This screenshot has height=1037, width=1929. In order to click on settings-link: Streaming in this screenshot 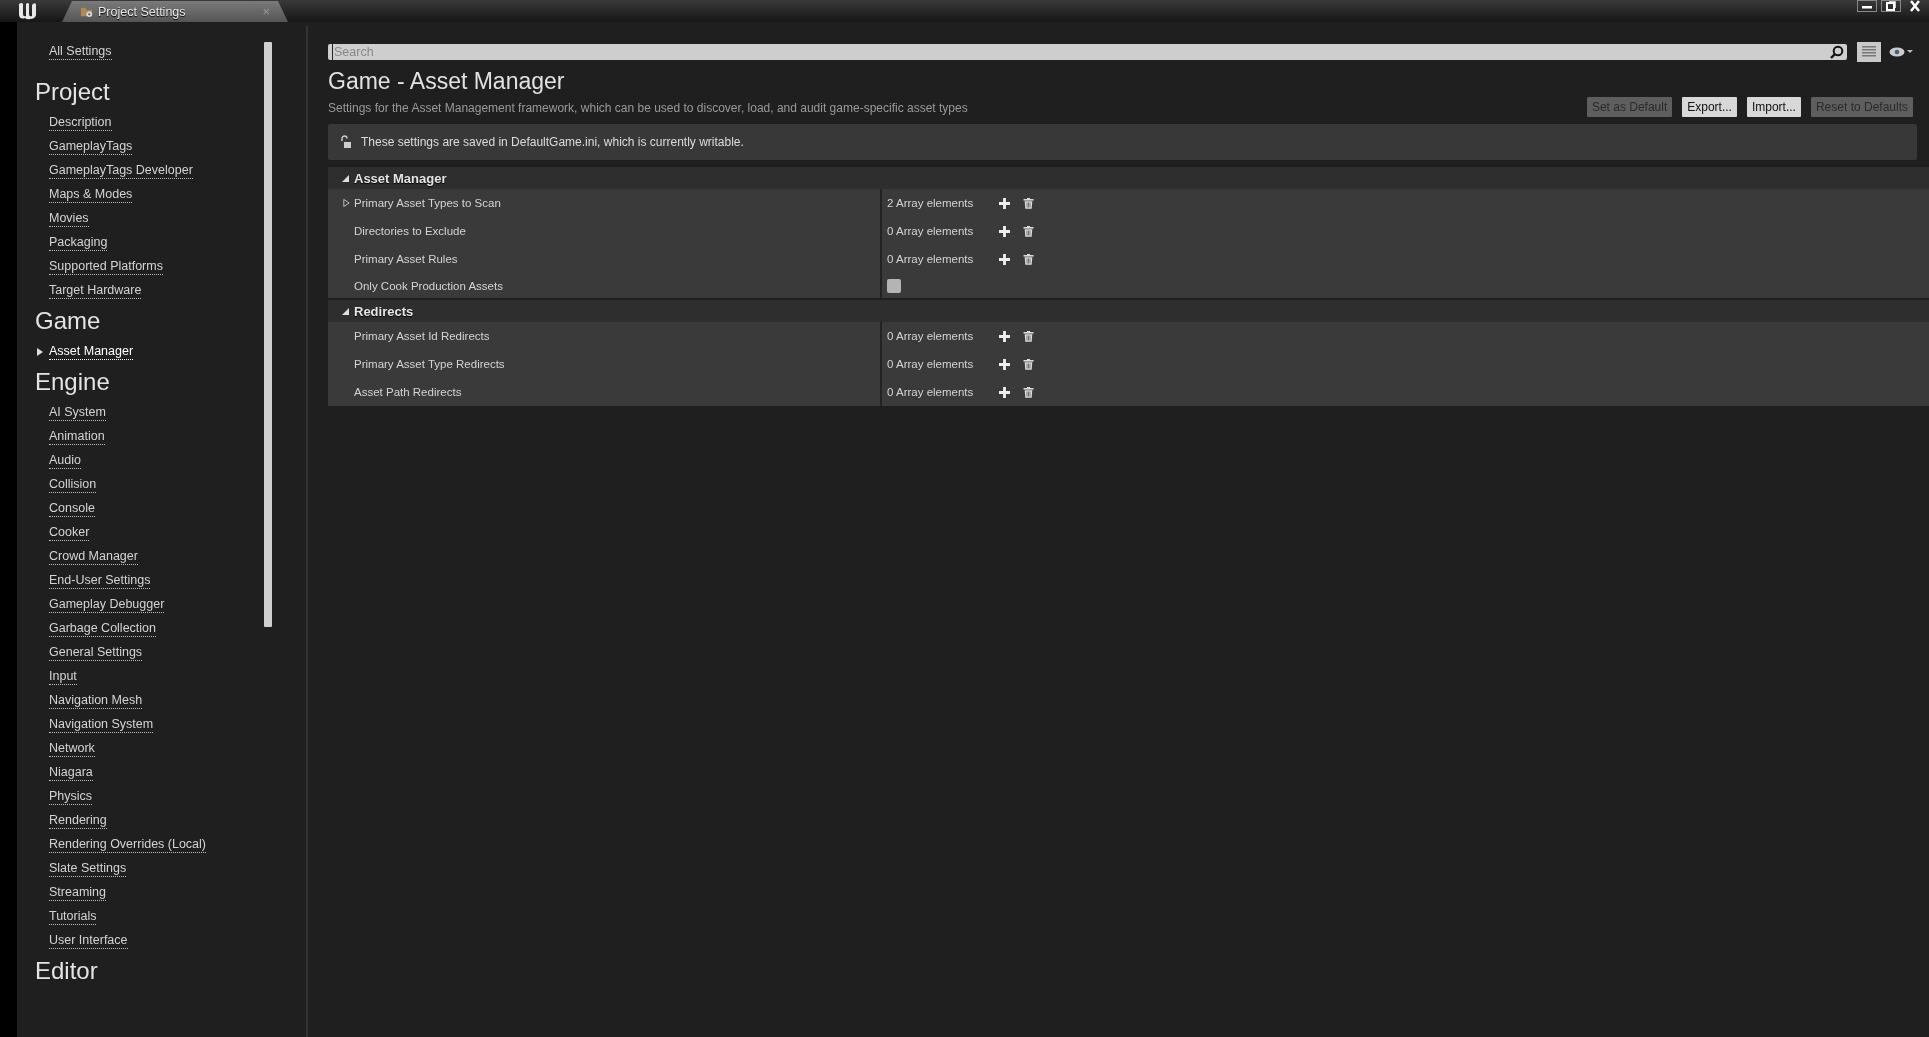, I will do `click(77, 893)`.